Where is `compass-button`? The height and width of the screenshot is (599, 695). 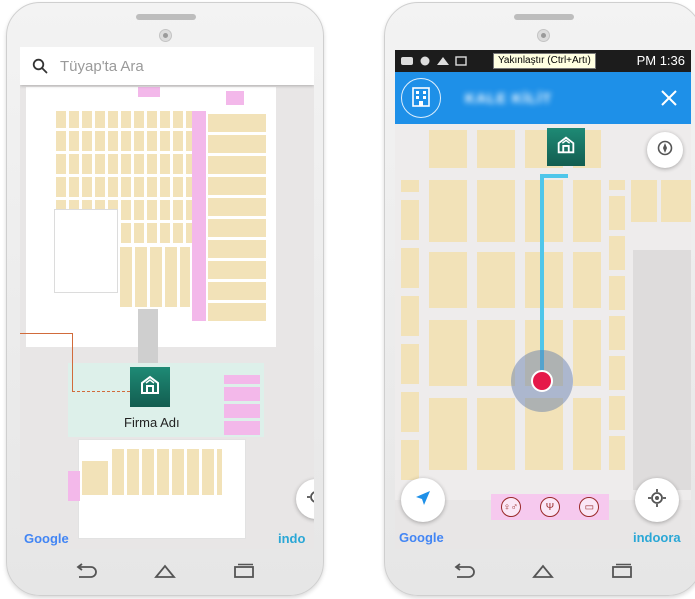
compass-button is located at coordinates (665, 150).